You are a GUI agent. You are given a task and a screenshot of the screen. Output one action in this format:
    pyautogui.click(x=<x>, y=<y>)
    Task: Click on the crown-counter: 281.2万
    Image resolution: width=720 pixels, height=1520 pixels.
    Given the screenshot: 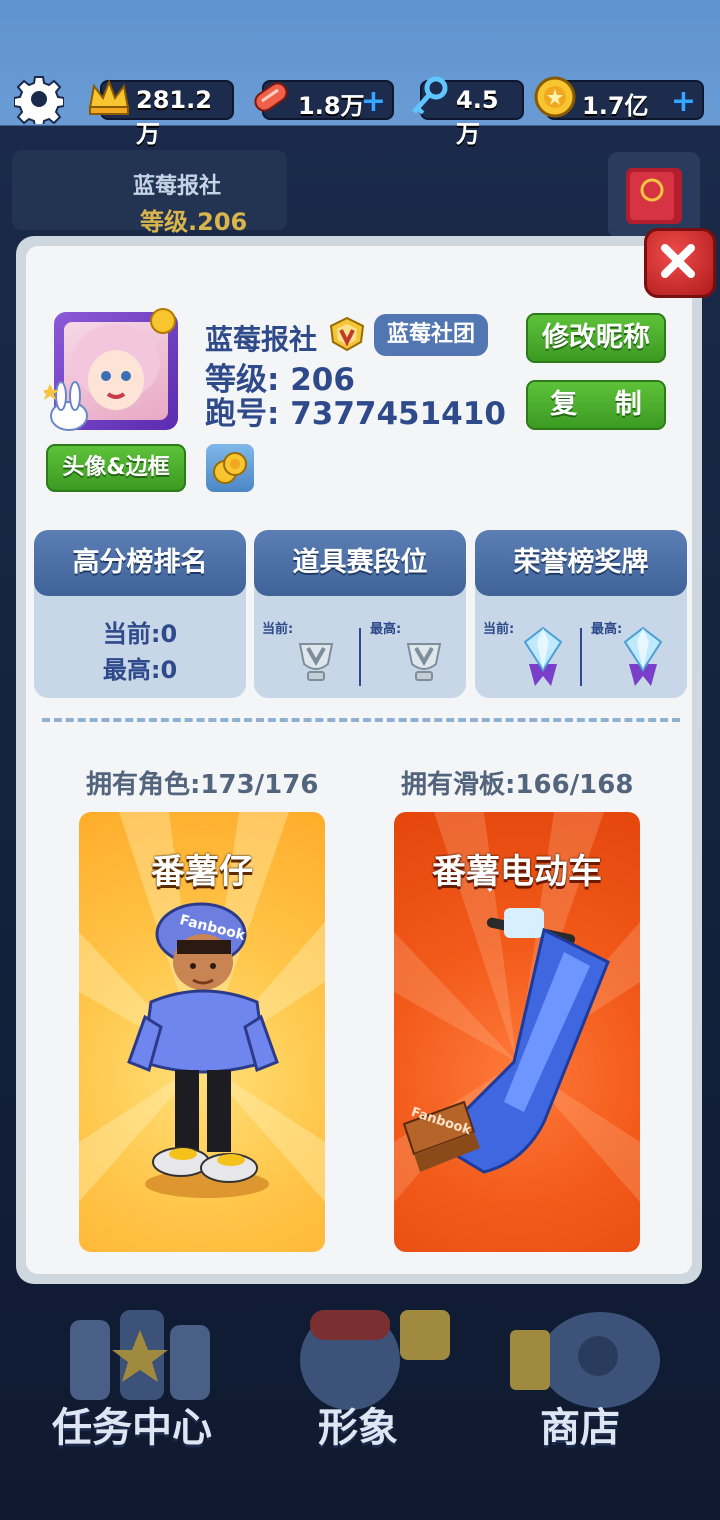 What is the action you would take?
    pyautogui.click(x=161, y=113)
    